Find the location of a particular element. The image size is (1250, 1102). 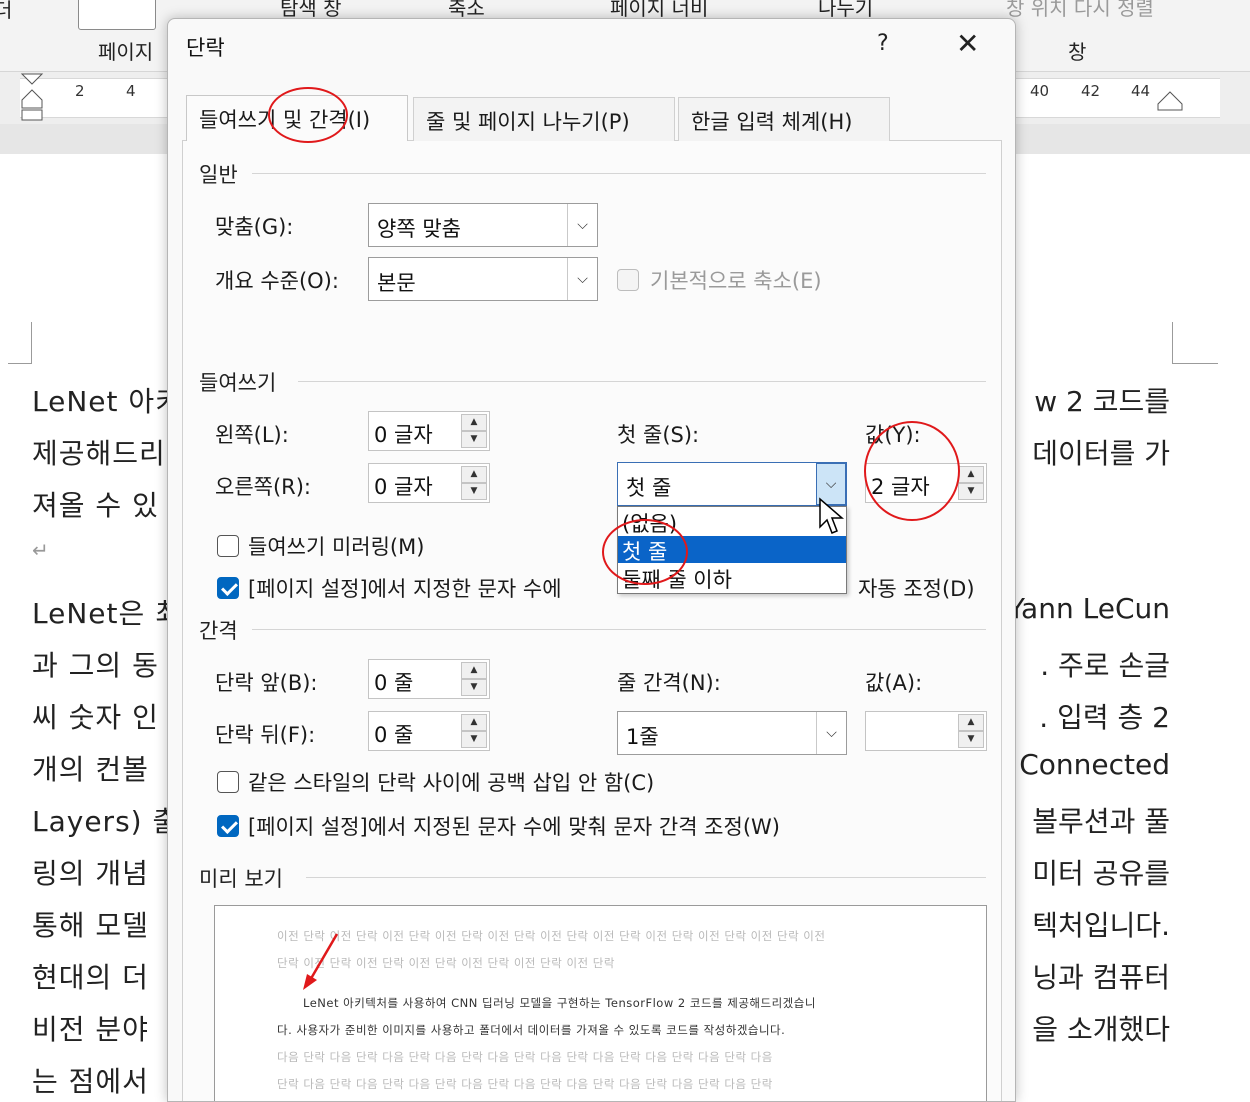

ribbon-group-label-page: 페이지 is located at coordinates (126, 52).